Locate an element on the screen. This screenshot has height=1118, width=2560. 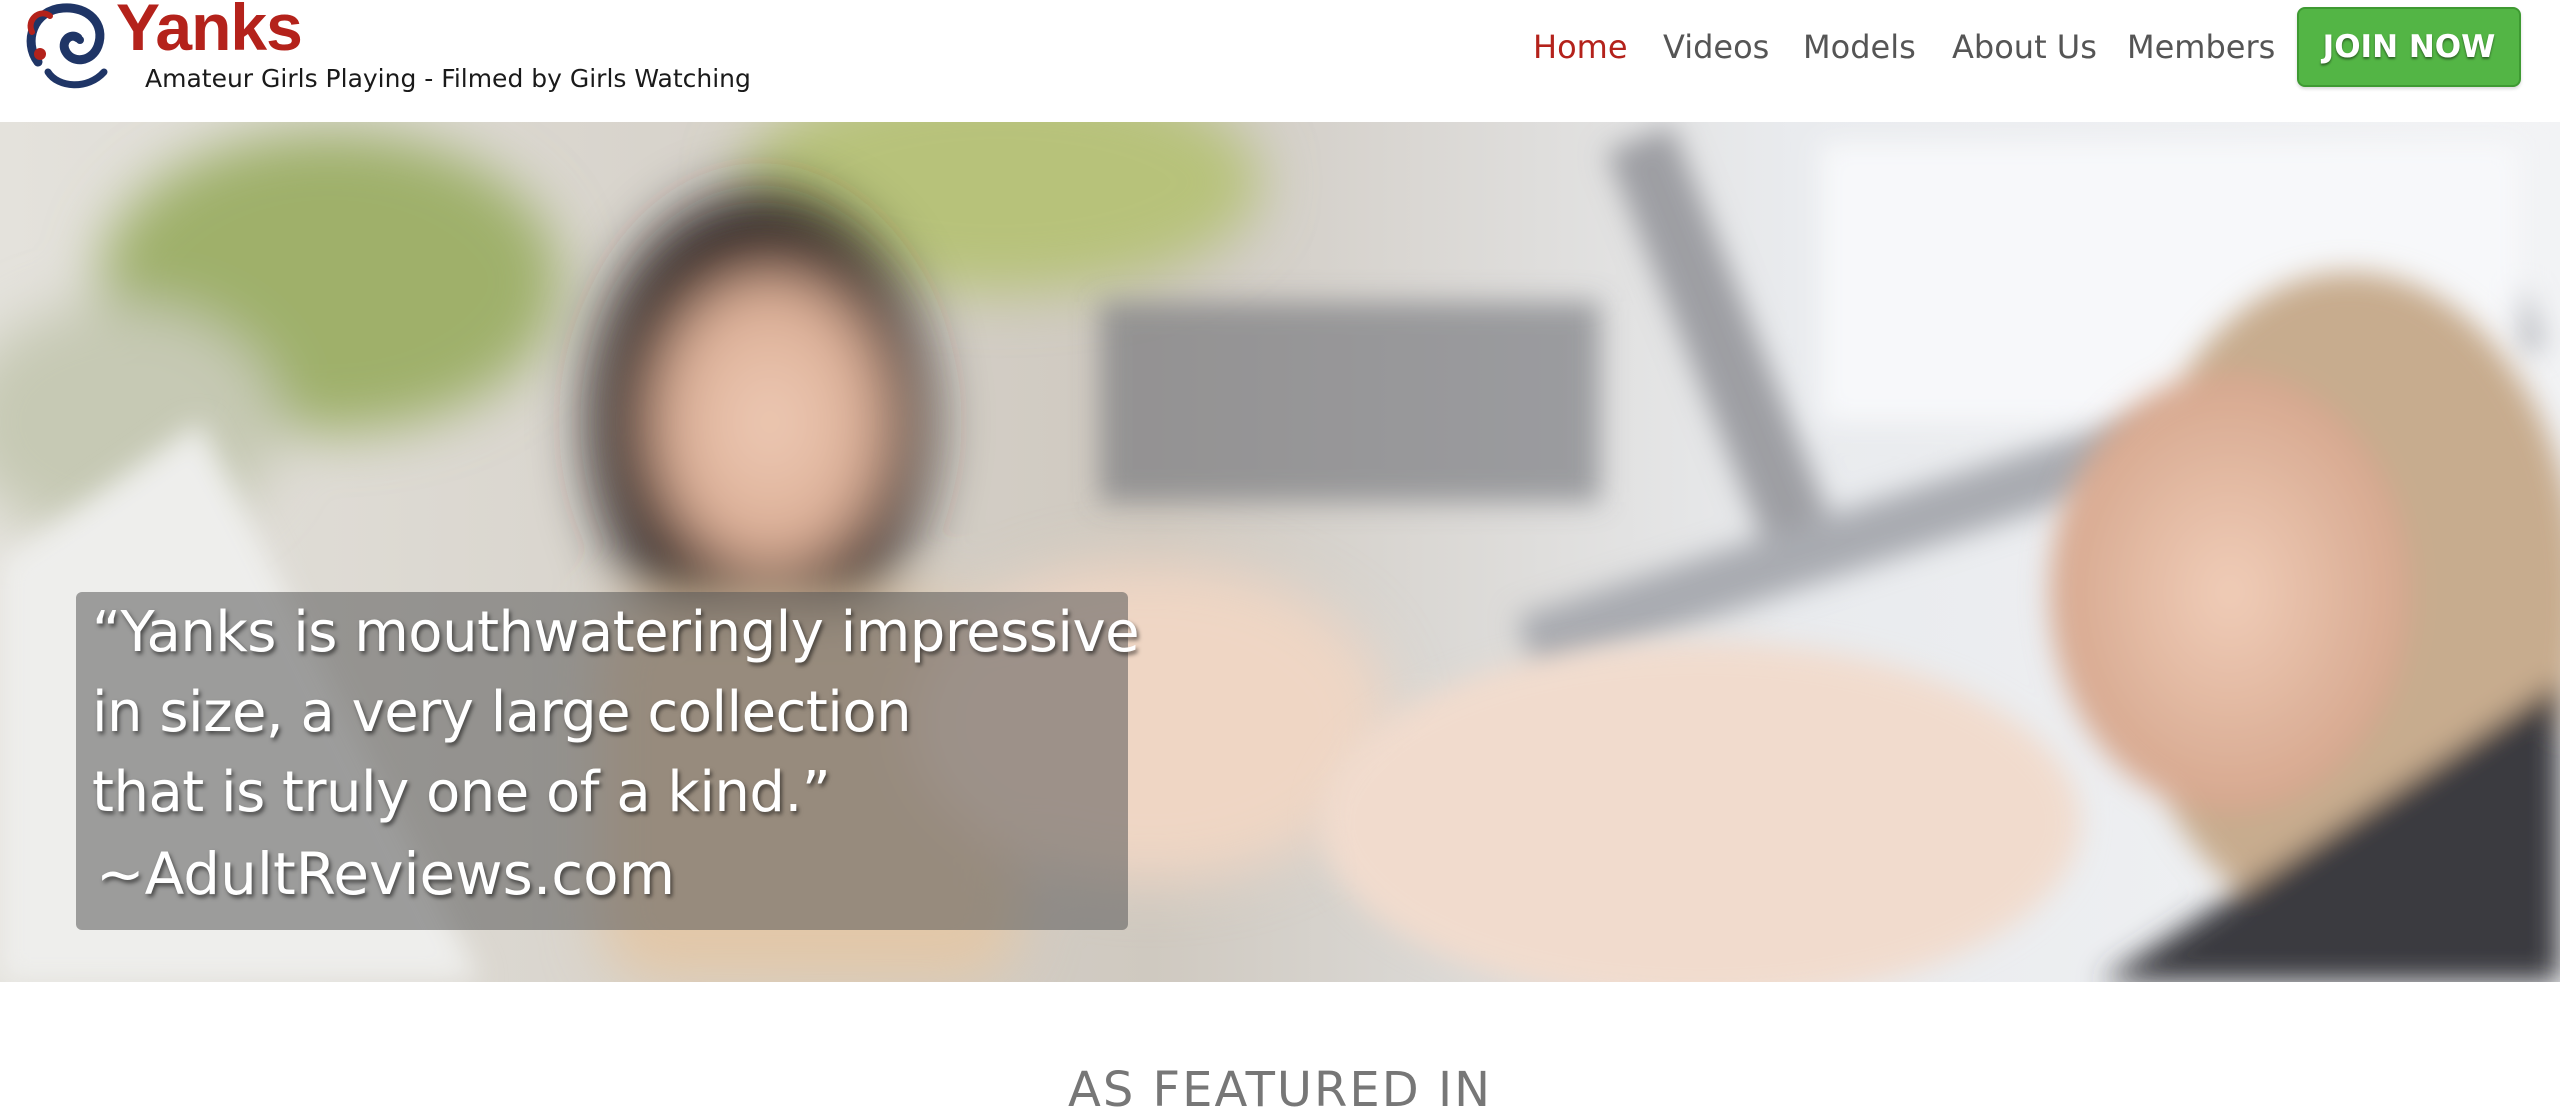
nav-models: Models is located at coordinates (1859, 47).